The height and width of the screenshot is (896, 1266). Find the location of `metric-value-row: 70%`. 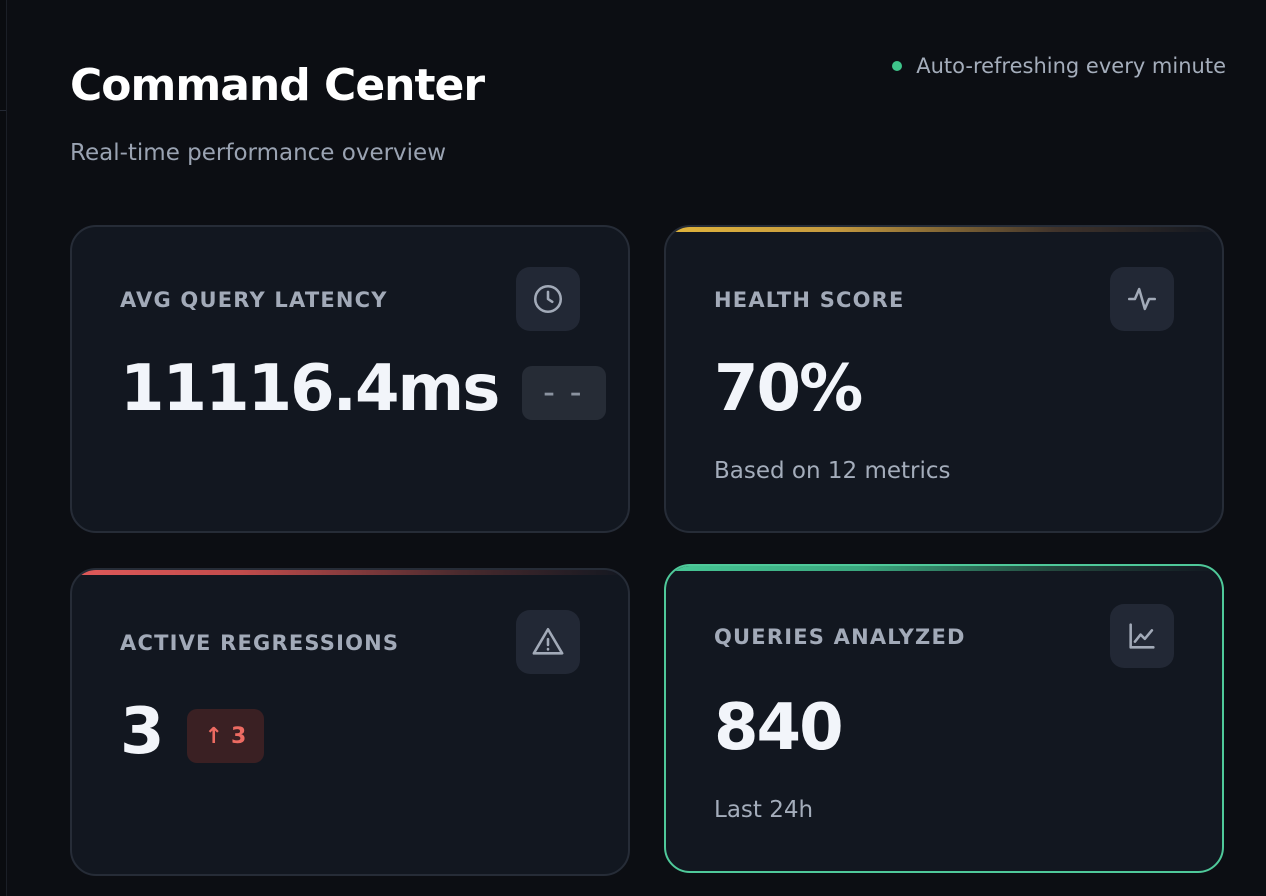

metric-value-row: 70% is located at coordinates (788, 389).